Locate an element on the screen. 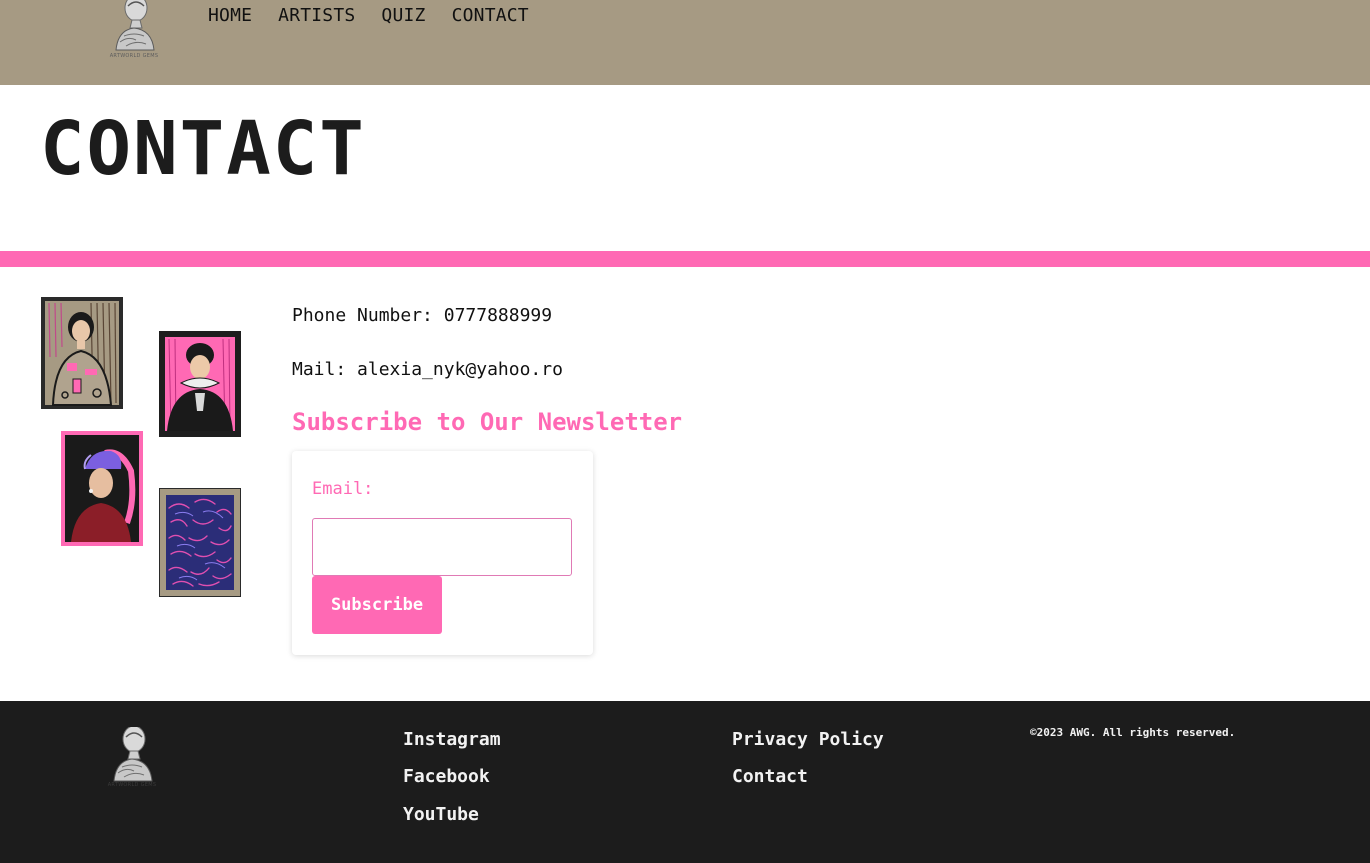  mail-label: Mail: is located at coordinates (319, 369).